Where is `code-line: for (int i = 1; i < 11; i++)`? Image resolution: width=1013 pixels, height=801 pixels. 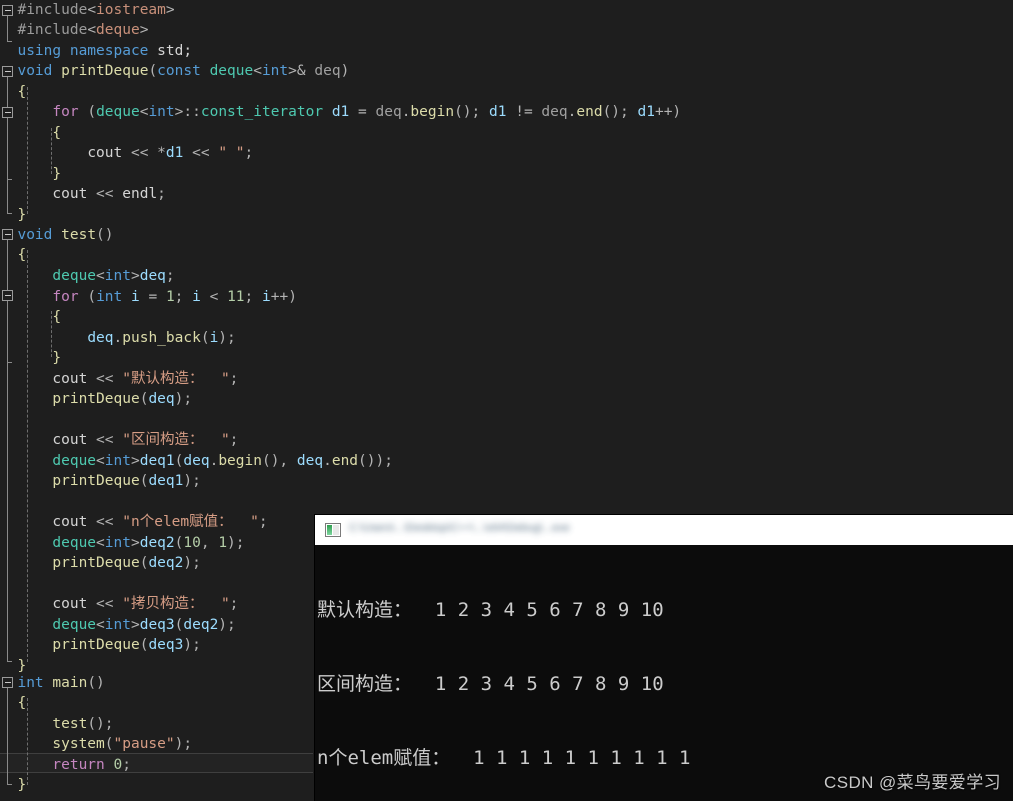
code-line: for (int i = 1; i < 11; i++) is located at coordinates (506, 297).